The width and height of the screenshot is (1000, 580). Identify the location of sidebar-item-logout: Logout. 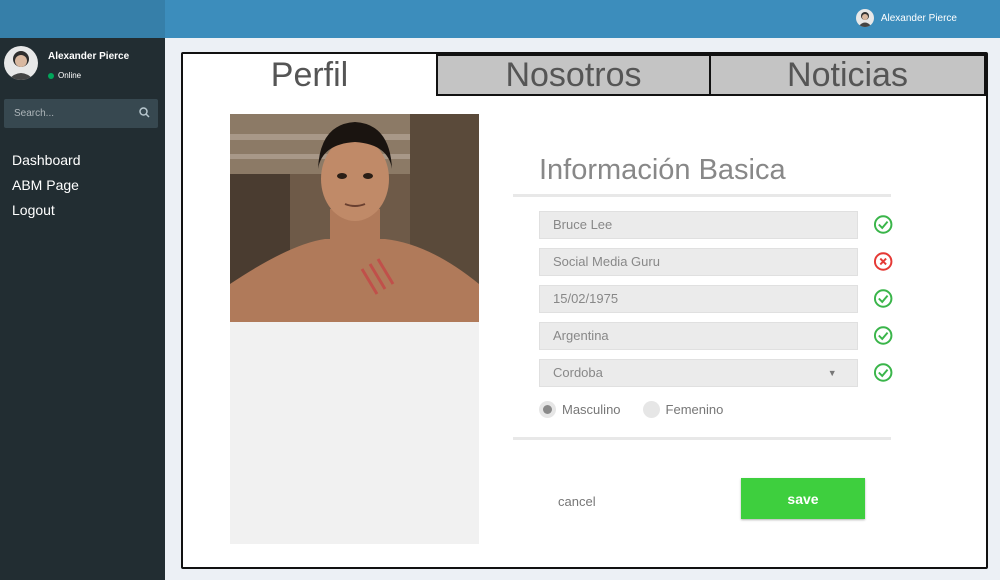
(46, 210).